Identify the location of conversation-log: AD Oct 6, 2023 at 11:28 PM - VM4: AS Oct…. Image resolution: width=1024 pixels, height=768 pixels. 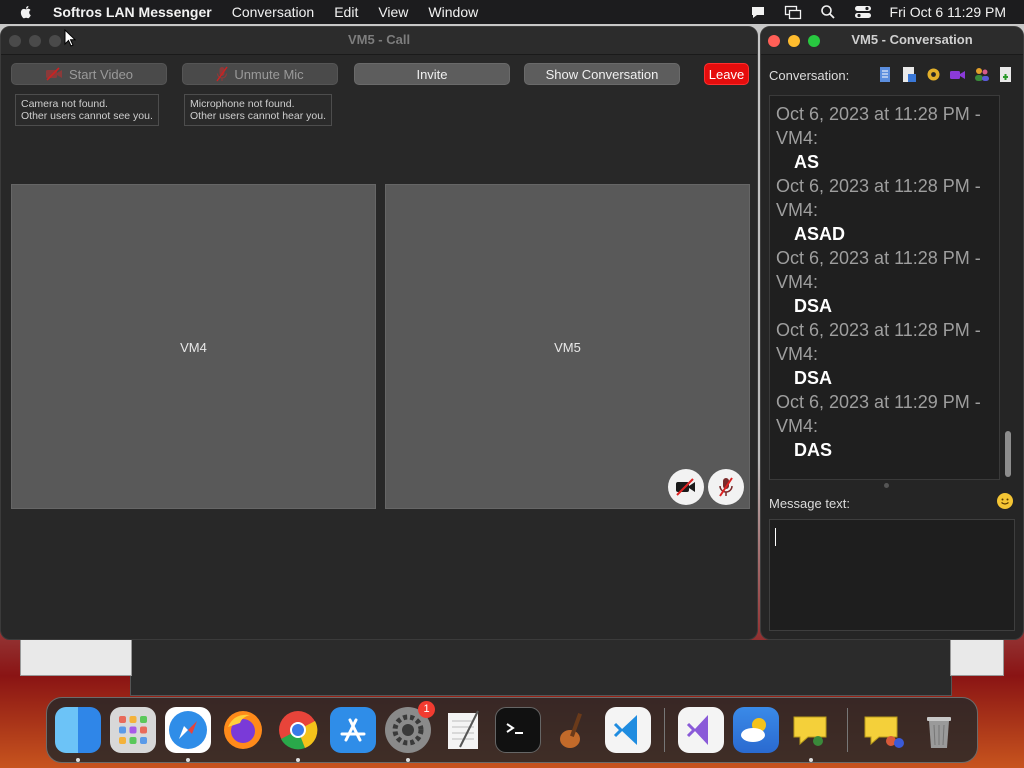
(884, 287).